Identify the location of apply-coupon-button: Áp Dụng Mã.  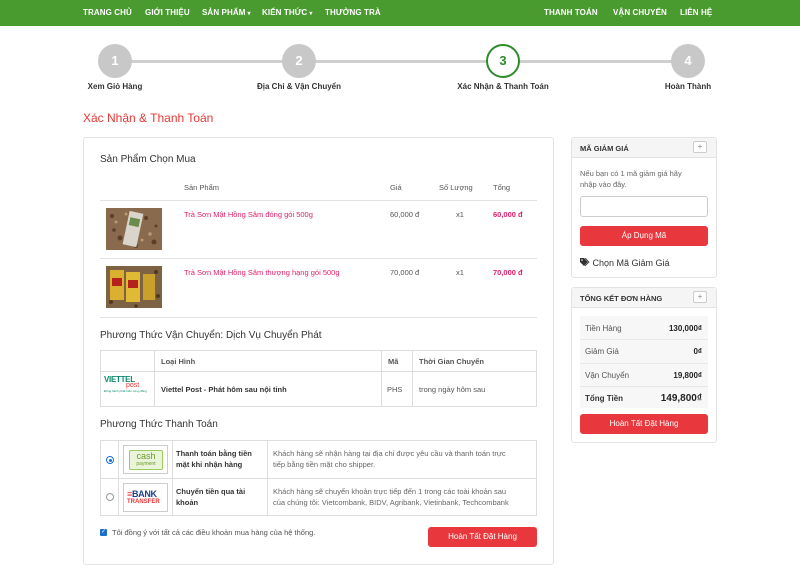
(644, 236).